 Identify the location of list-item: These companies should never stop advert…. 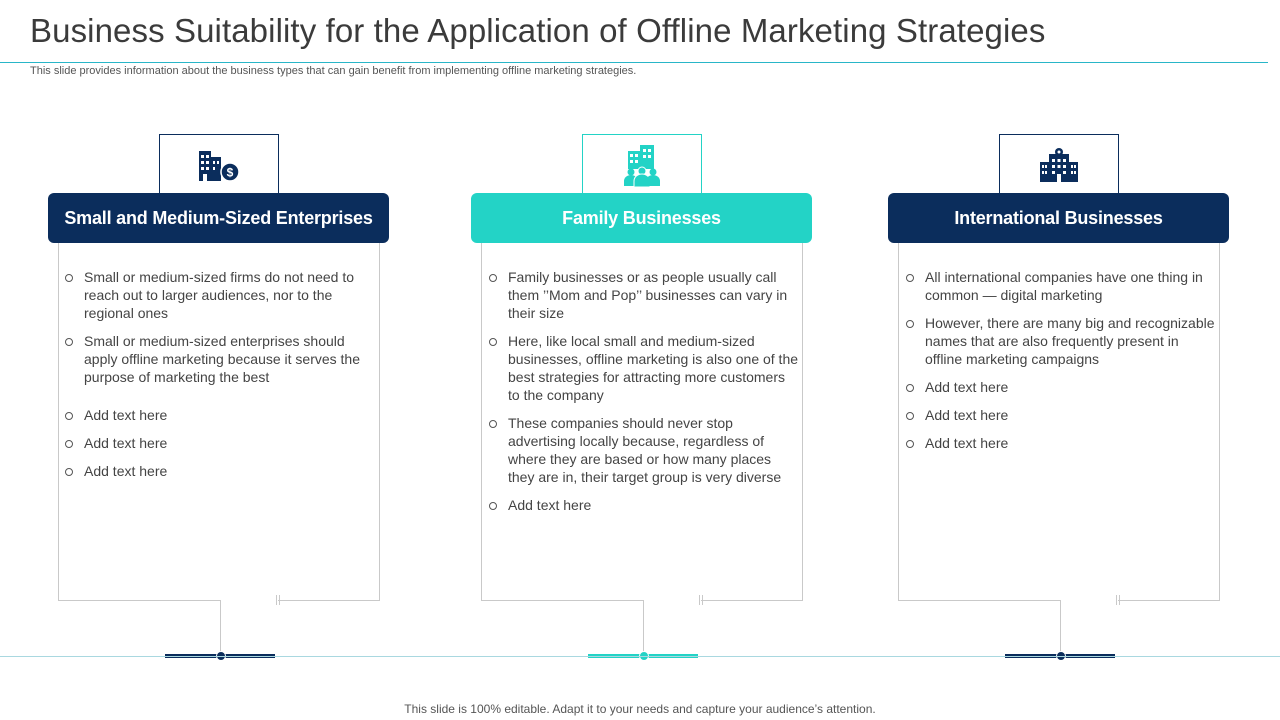
(644, 450).